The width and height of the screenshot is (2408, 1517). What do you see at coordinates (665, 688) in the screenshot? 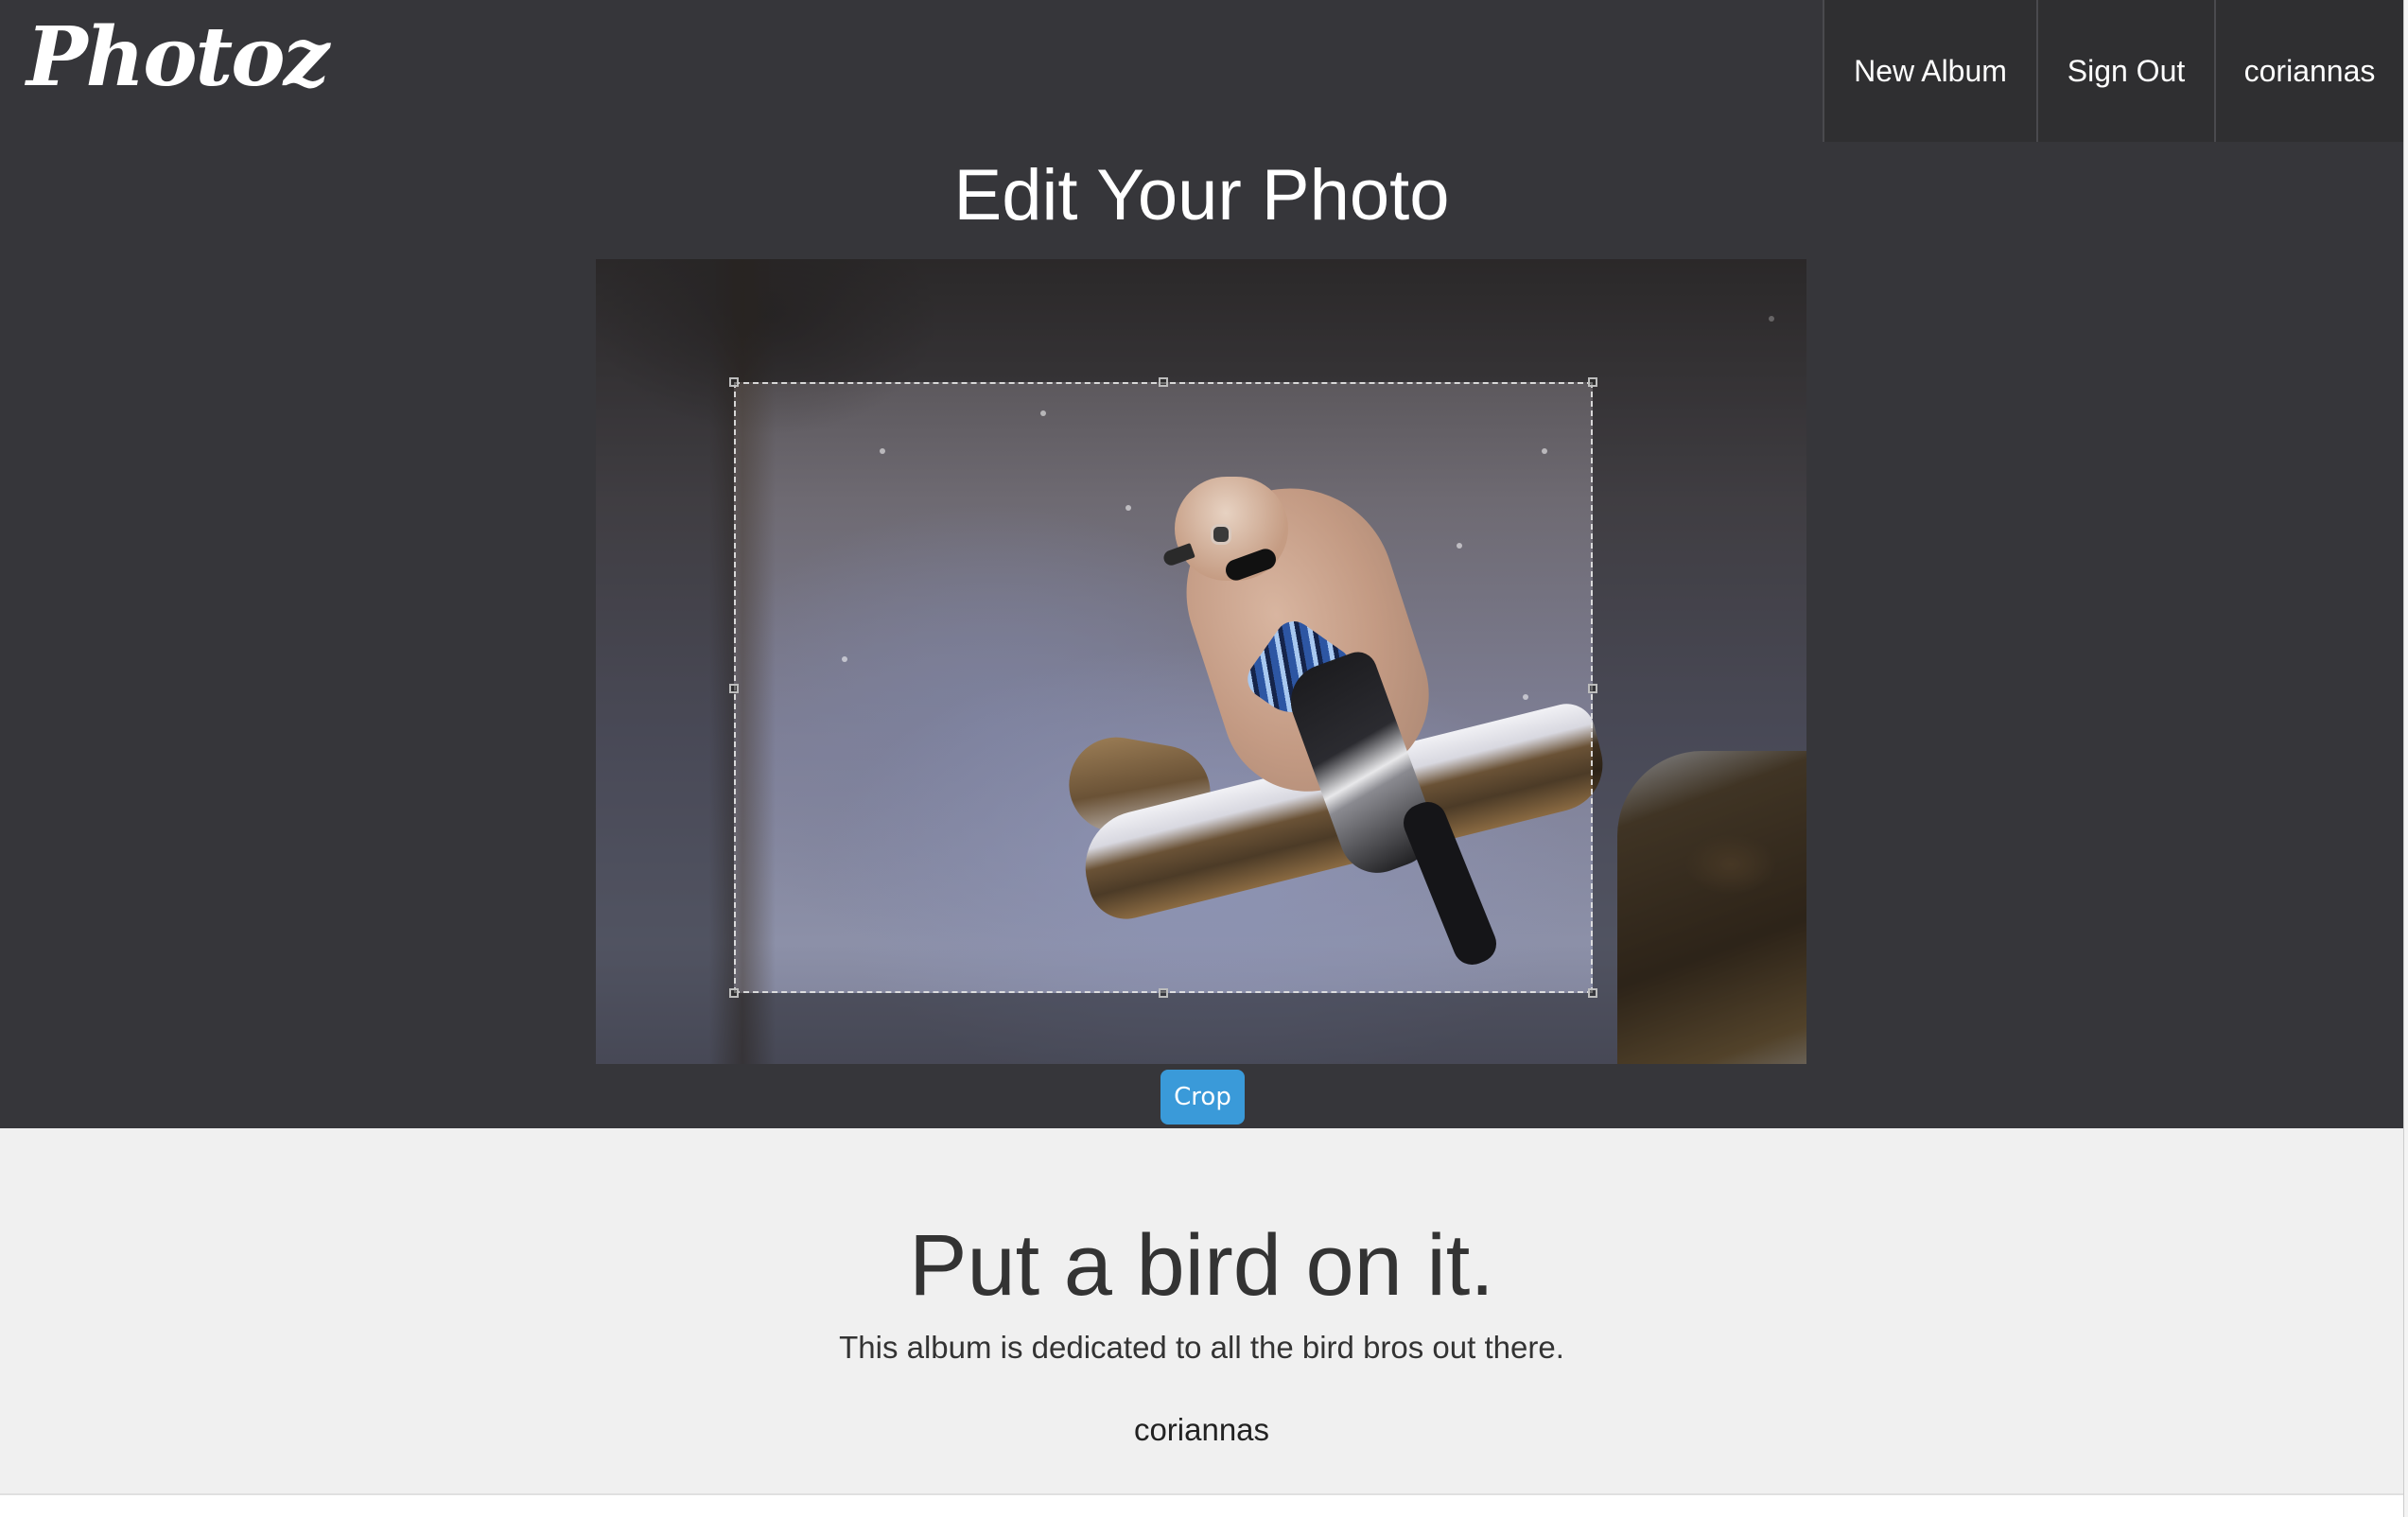
I see `crop-mask-left` at bounding box center [665, 688].